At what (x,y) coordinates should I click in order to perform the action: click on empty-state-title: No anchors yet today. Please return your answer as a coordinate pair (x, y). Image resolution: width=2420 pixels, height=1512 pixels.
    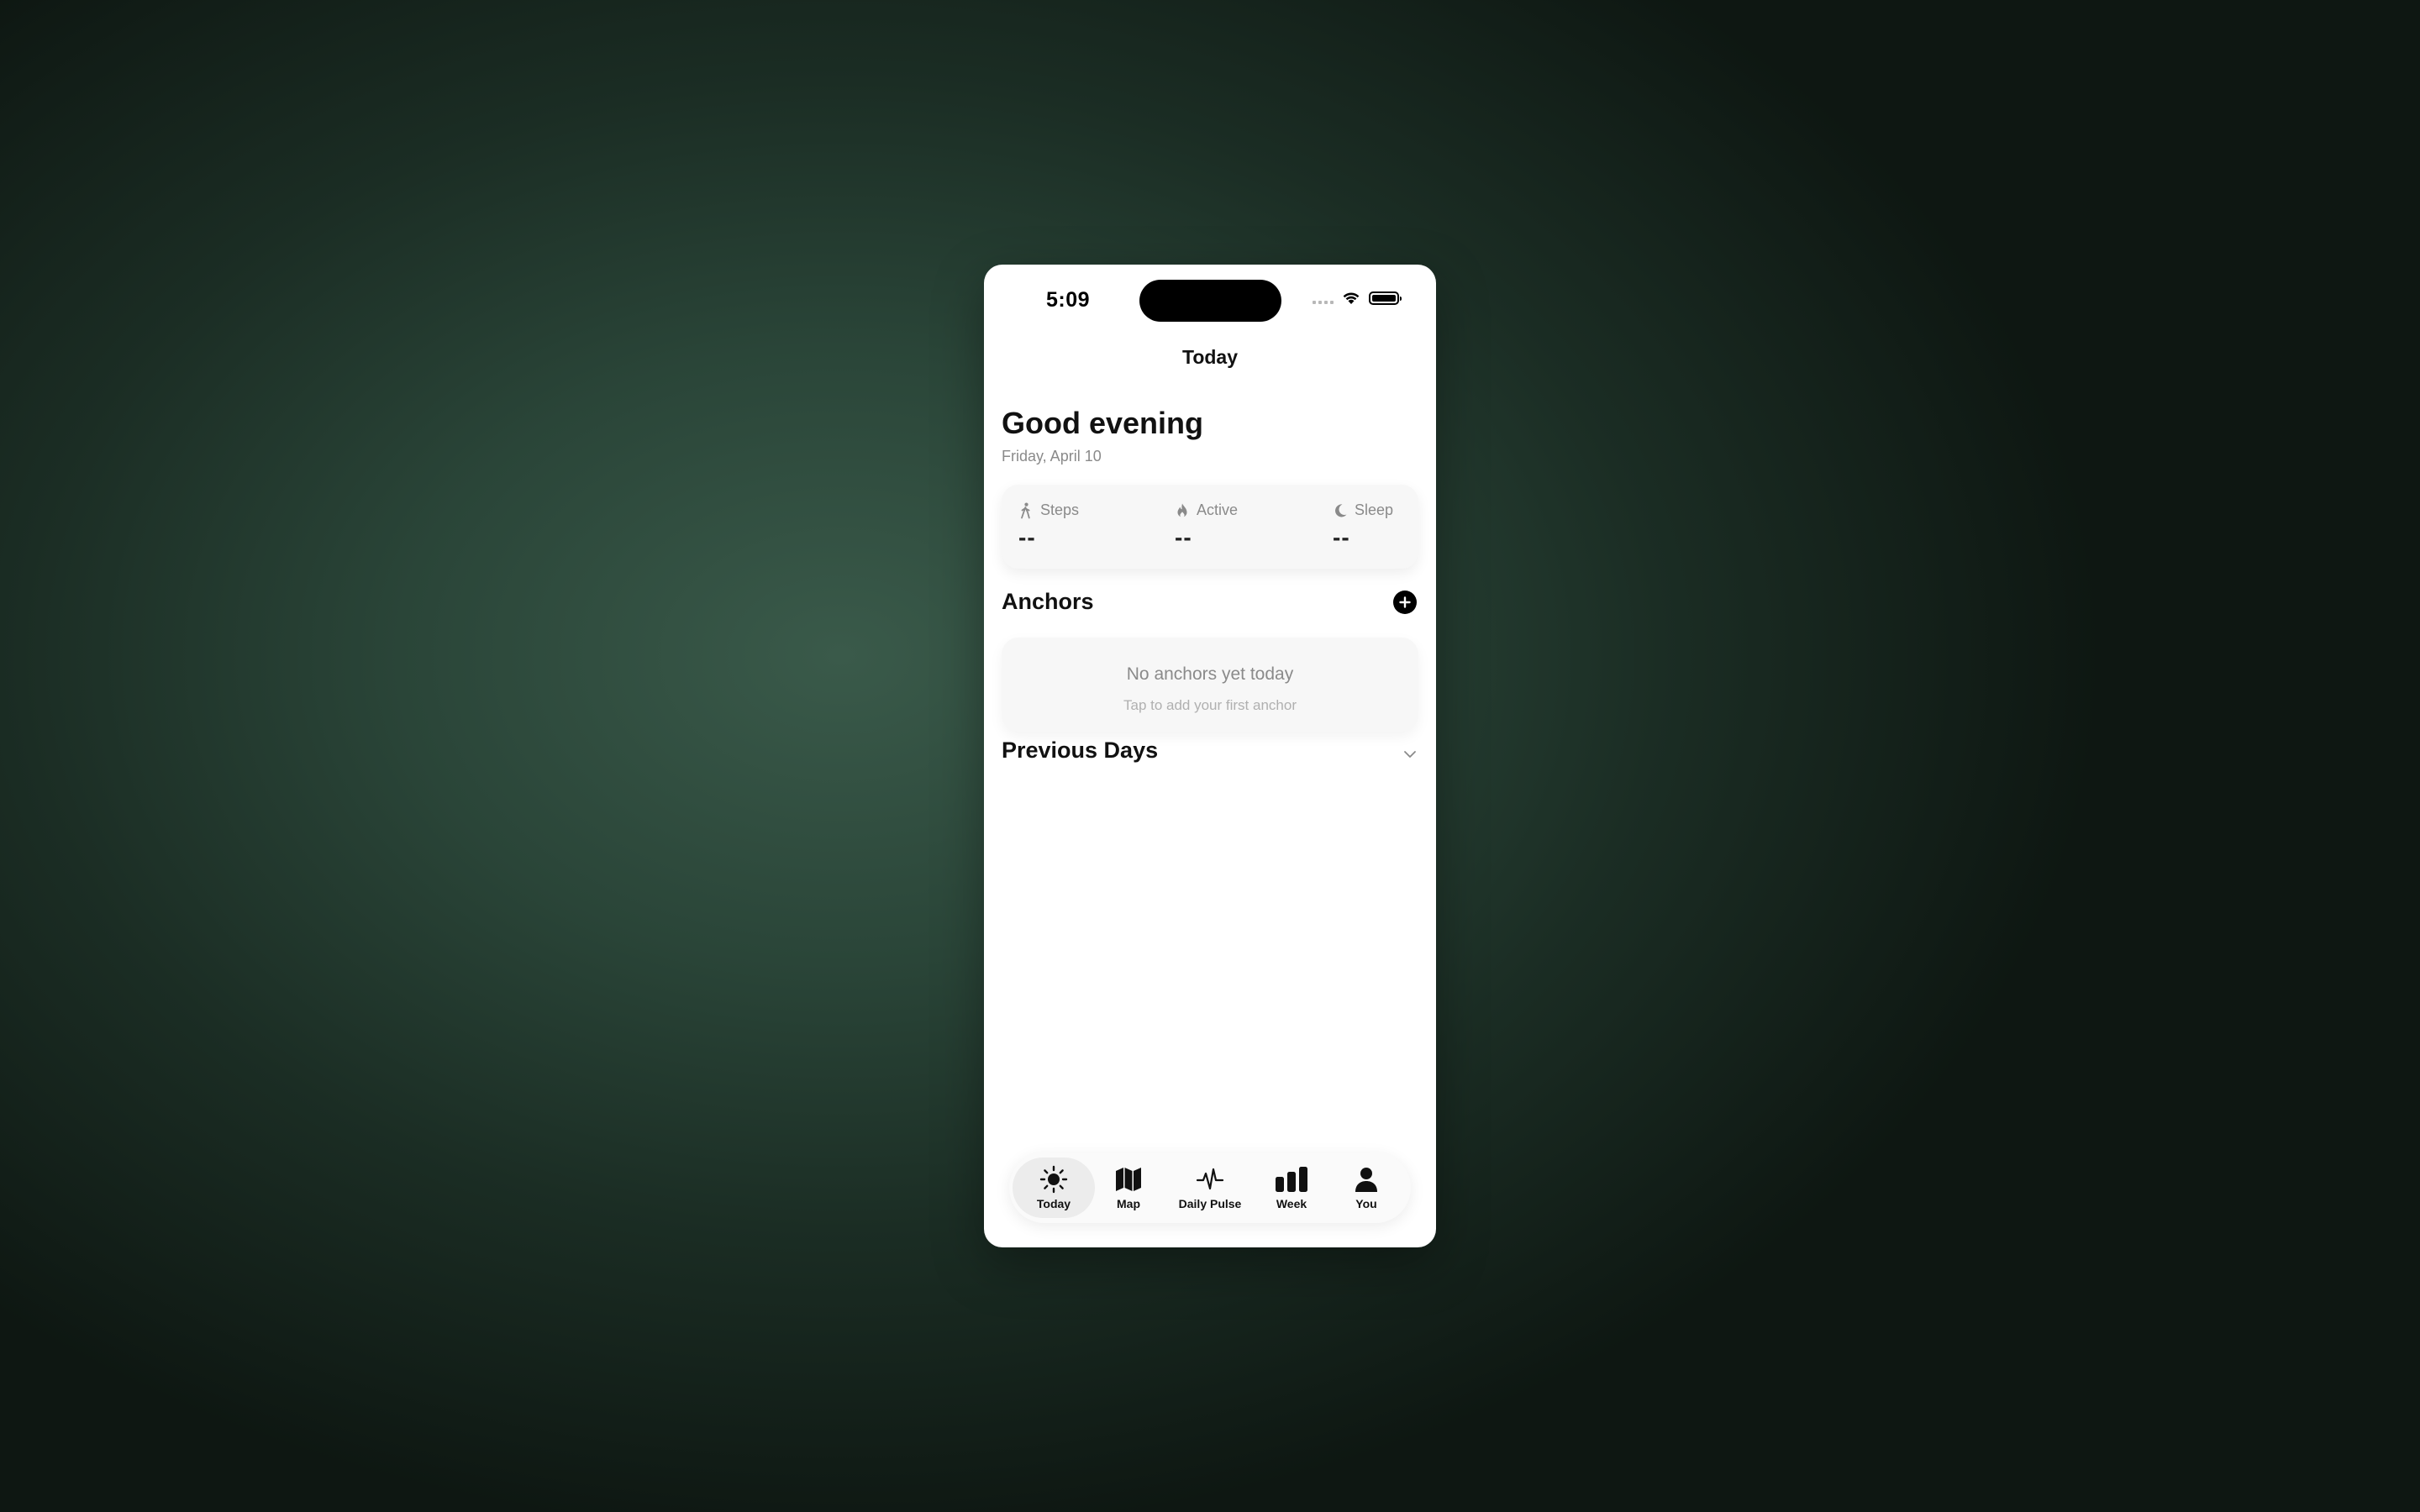
    Looking at the image, I should click on (1210, 674).